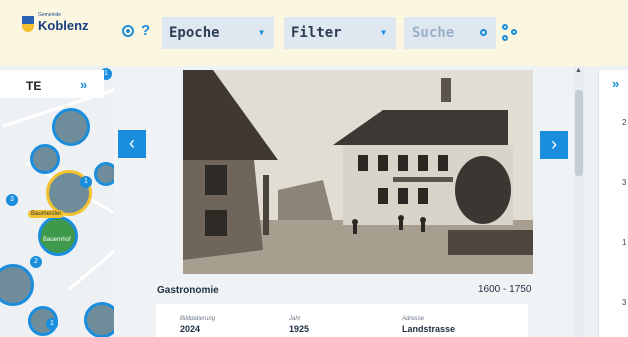 The height and width of the screenshot is (337, 628). I want to click on scroll-up-icon: ▲, so click(578, 70).